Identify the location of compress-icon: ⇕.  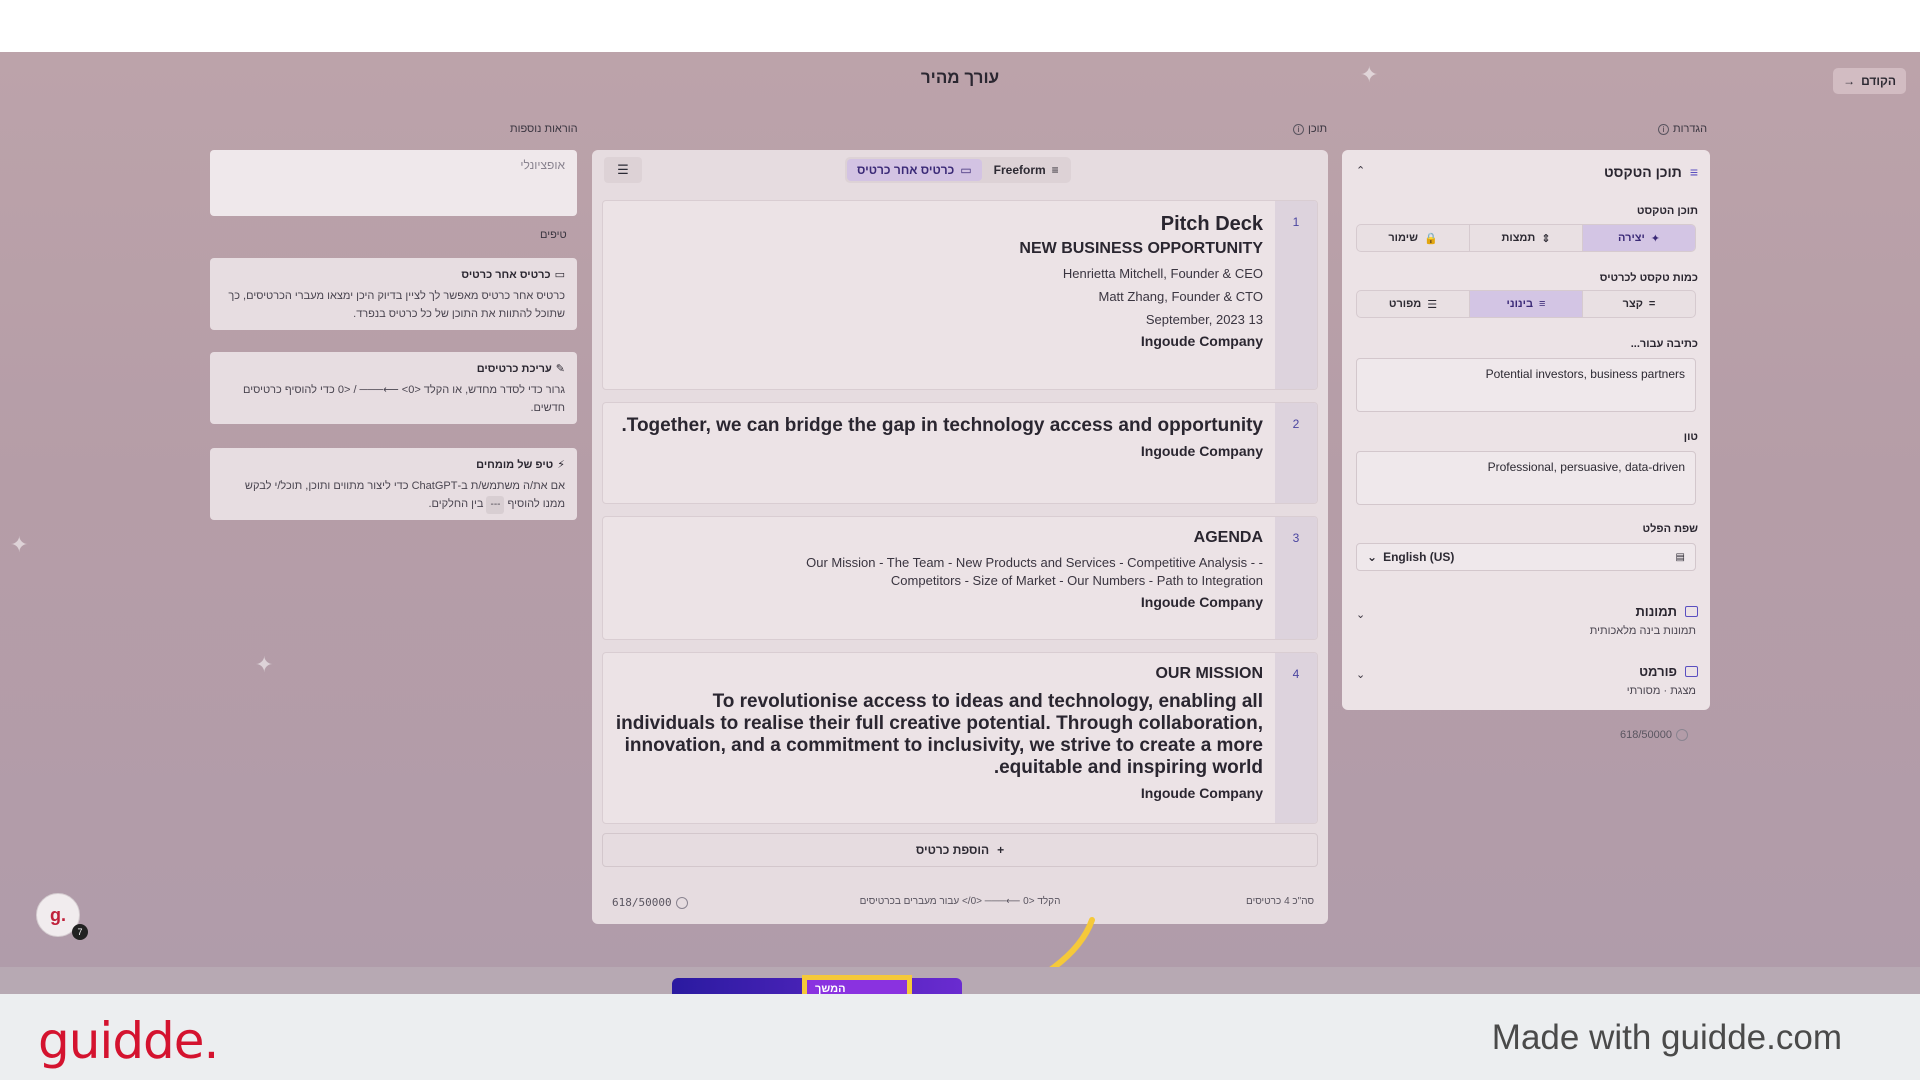
(1546, 238).